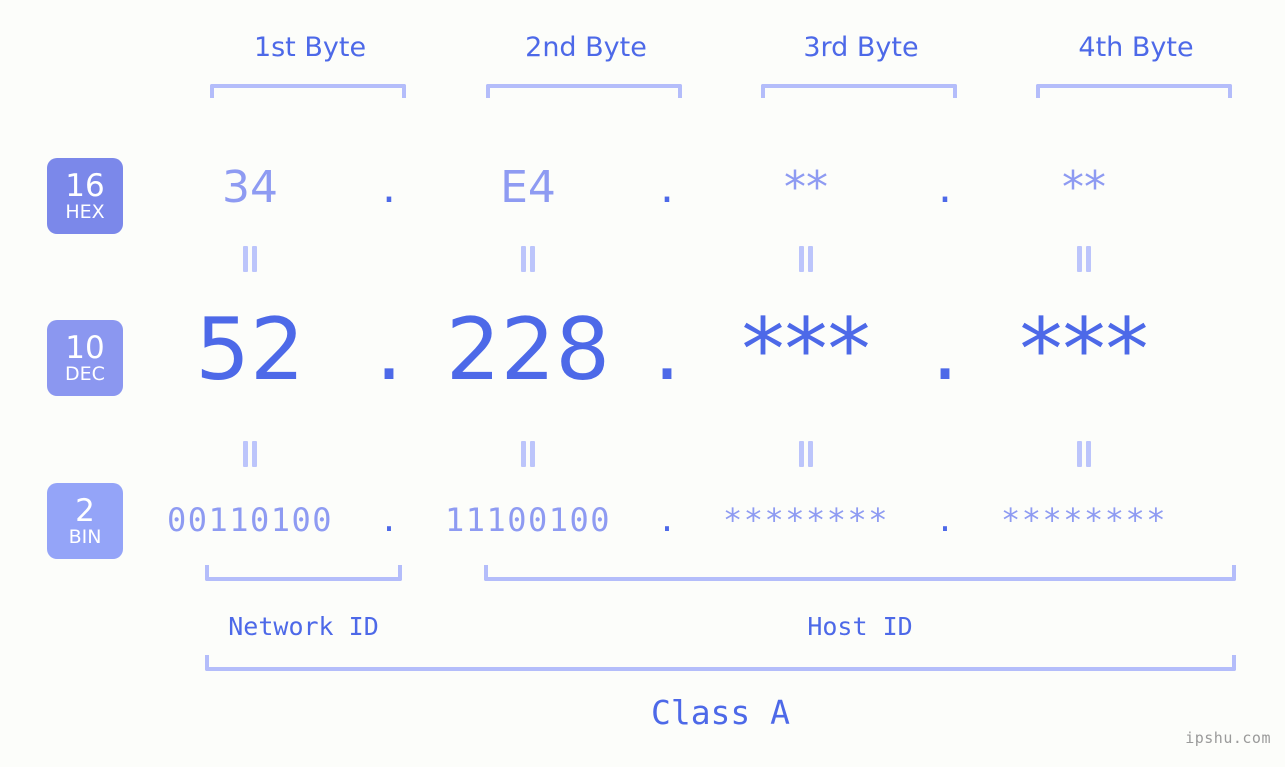 This screenshot has height=767, width=1285. I want to click on watermark: ipshu.com, so click(1228, 738).